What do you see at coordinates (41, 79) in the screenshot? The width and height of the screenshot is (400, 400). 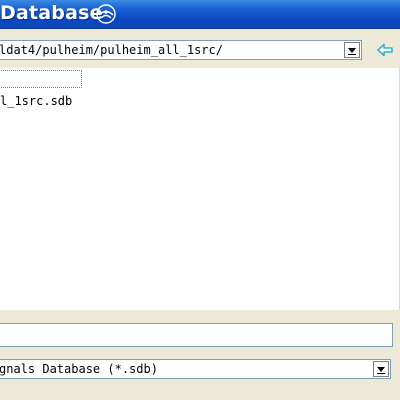 I see `focus-rectangle` at bounding box center [41, 79].